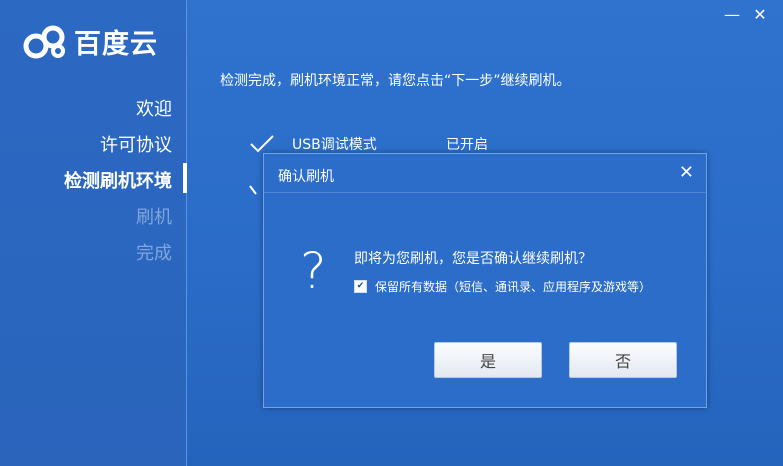  What do you see at coordinates (360, 286) in the screenshot?
I see `keep-data-checkbox: ✔` at bounding box center [360, 286].